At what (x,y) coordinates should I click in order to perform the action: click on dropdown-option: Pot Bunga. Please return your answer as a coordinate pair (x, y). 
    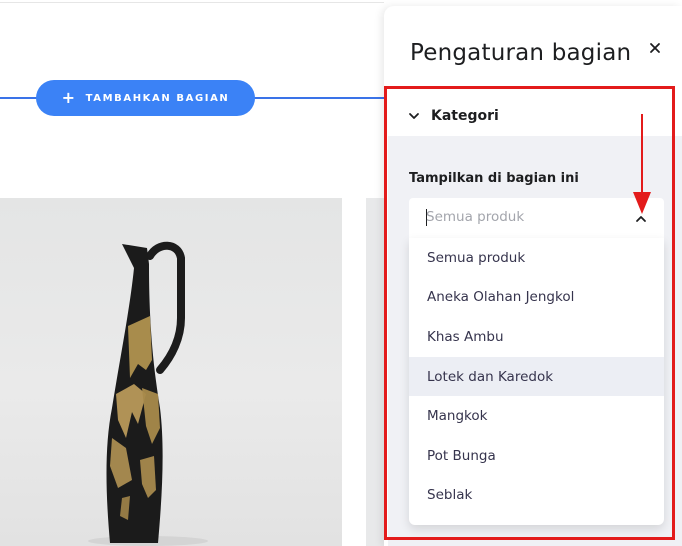
    Looking at the image, I should click on (536, 456).